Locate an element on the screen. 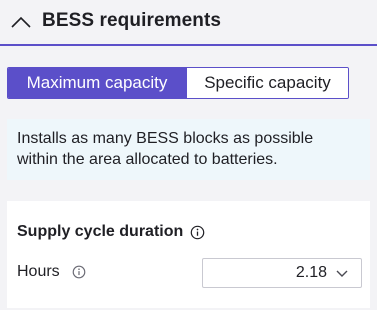  panel-title: BESS requirements is located at coordinates (132, 20).